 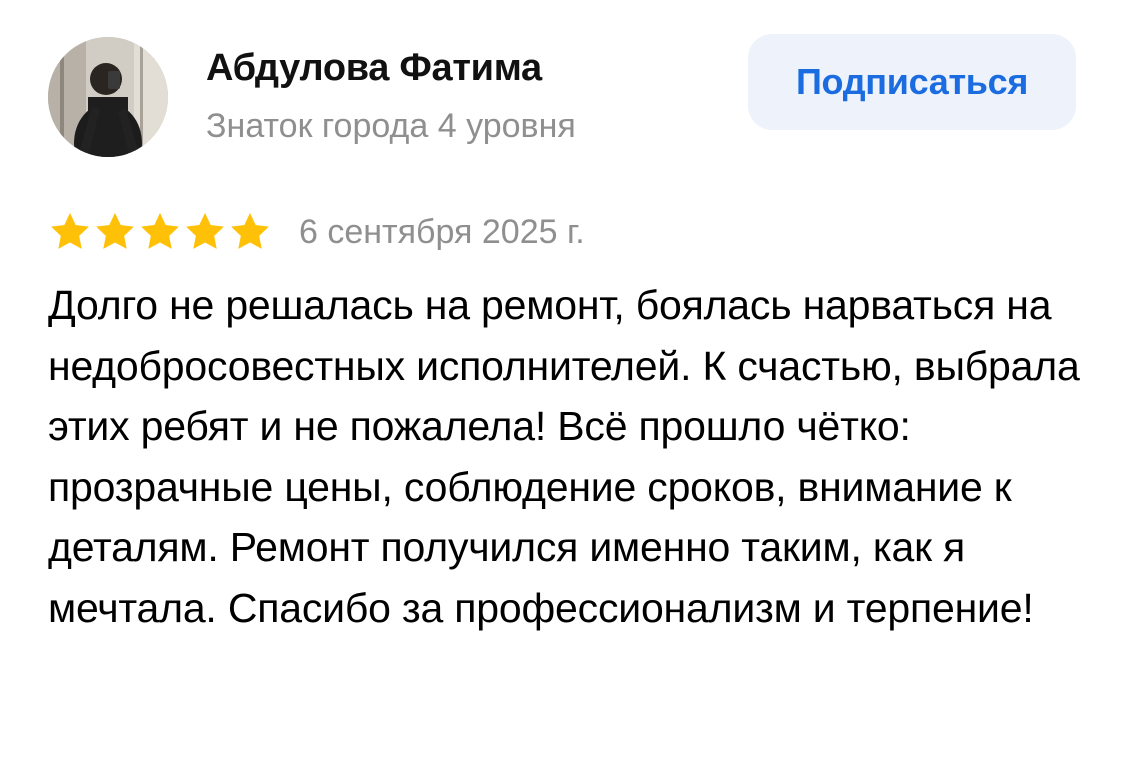 I want to click on avatar, so click(x=108, y=97).